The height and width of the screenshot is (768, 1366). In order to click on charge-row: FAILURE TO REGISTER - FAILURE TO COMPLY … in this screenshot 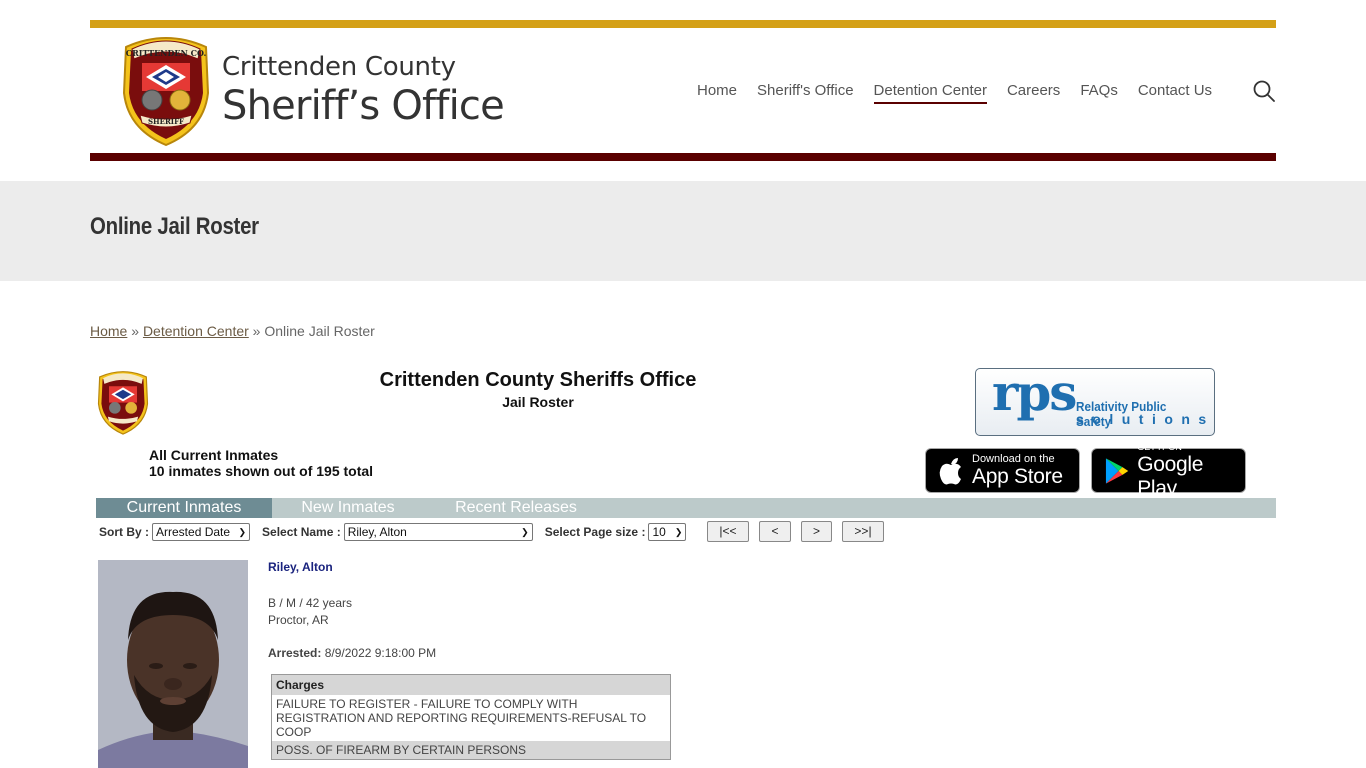, I will do `click(461, 718)`.